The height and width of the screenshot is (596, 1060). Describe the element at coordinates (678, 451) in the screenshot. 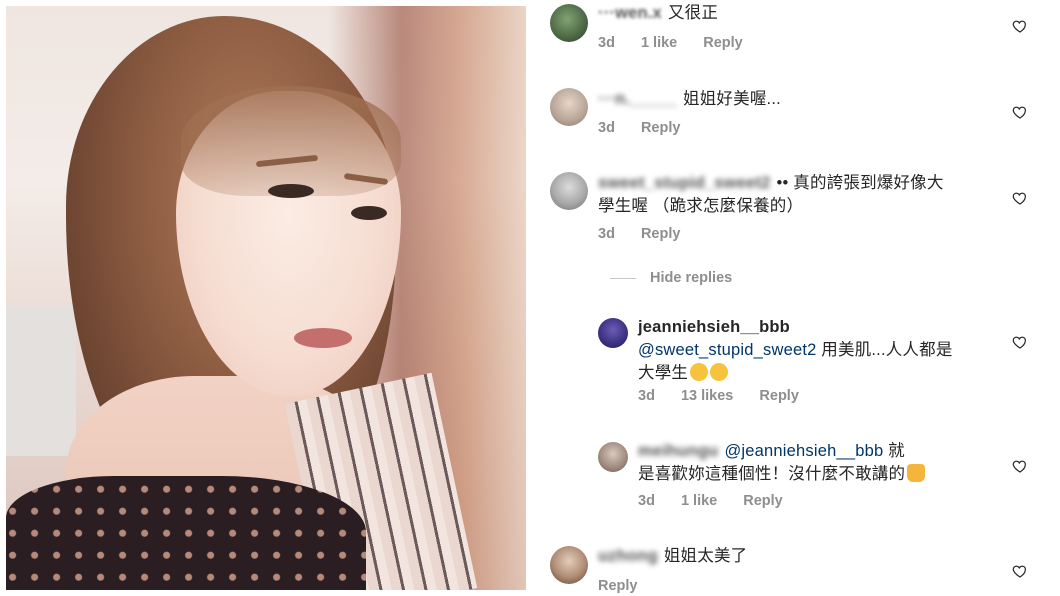

I see `reply-username: meihungu` at that location.